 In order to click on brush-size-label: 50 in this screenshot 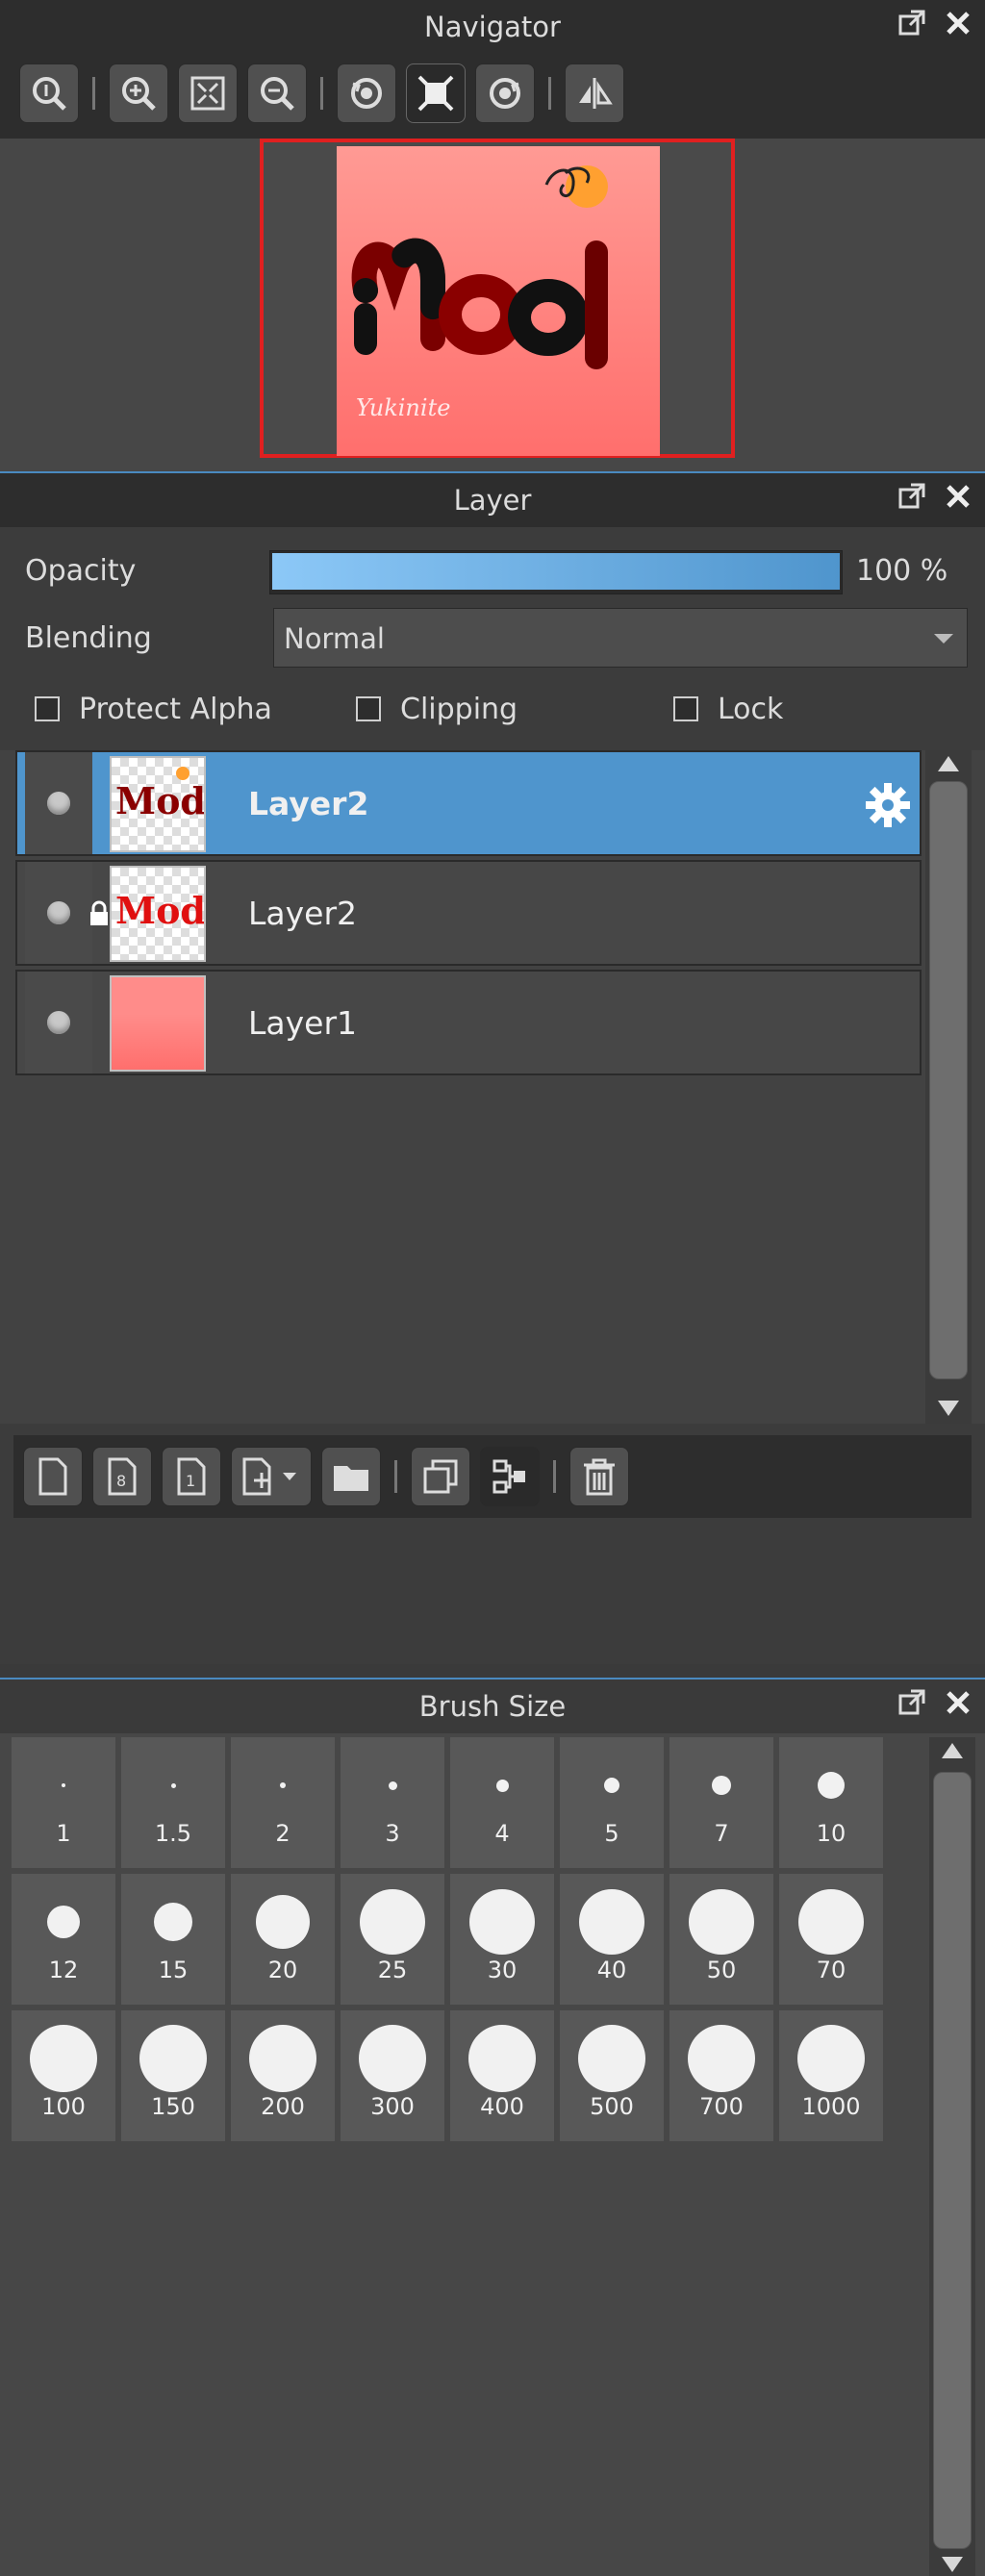, I will do `click(722, 1970)`.